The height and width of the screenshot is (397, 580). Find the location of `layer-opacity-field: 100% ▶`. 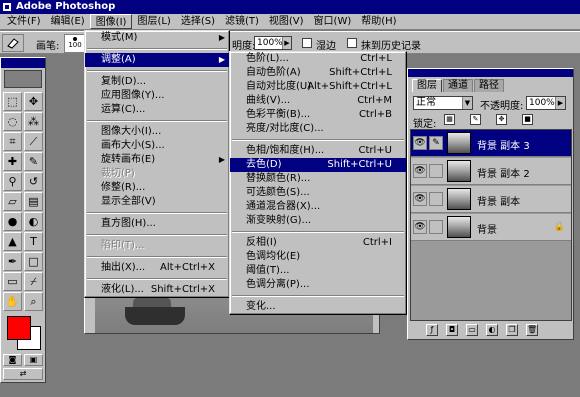

layer-opacity-field: 100% ▶ is located at coordinates (546, 103).